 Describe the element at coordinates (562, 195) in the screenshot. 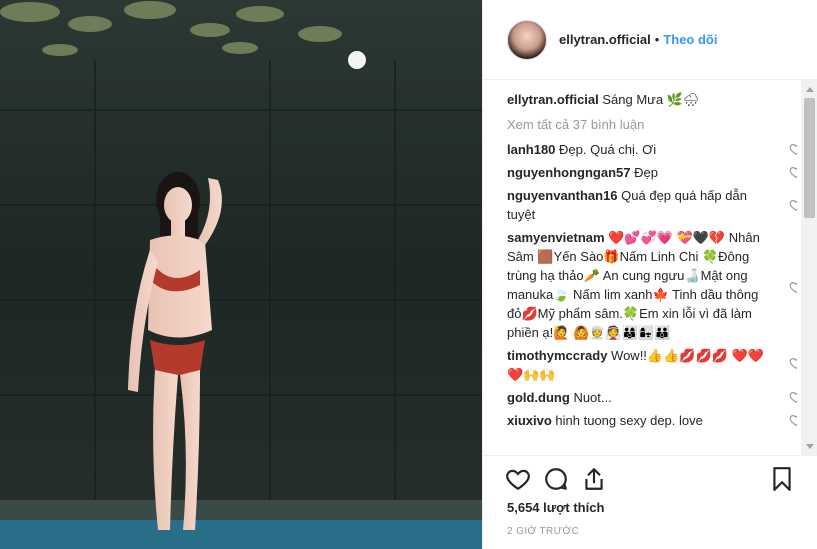

I see `comment-username: nguyenvanthan16` at that location.